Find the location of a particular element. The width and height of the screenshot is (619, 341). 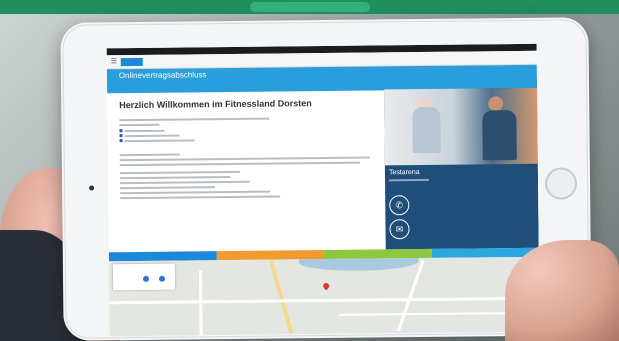

sidebar-address is located at coordinates (409, 180).